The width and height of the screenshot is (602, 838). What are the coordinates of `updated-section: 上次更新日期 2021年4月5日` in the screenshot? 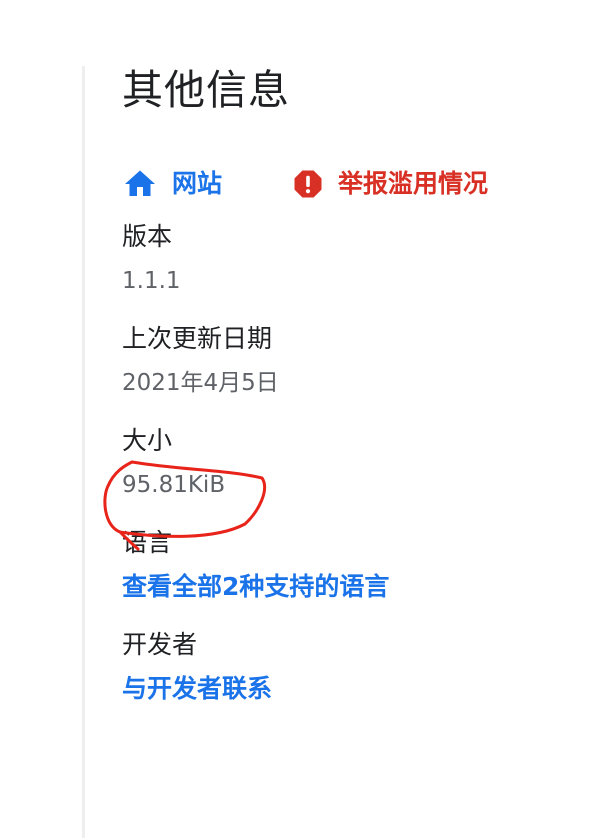 It's located at (352, 361).